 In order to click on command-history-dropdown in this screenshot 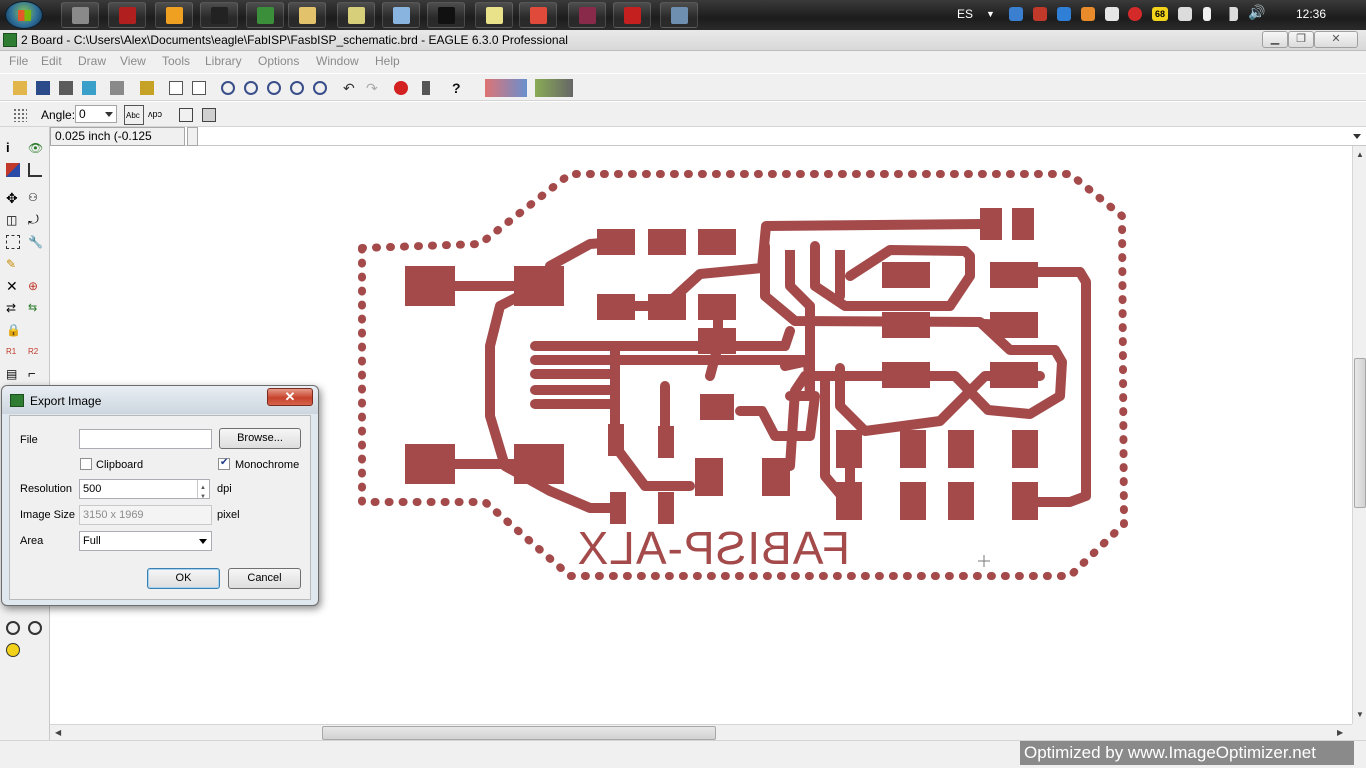, I will do `click(1357, 136)`.